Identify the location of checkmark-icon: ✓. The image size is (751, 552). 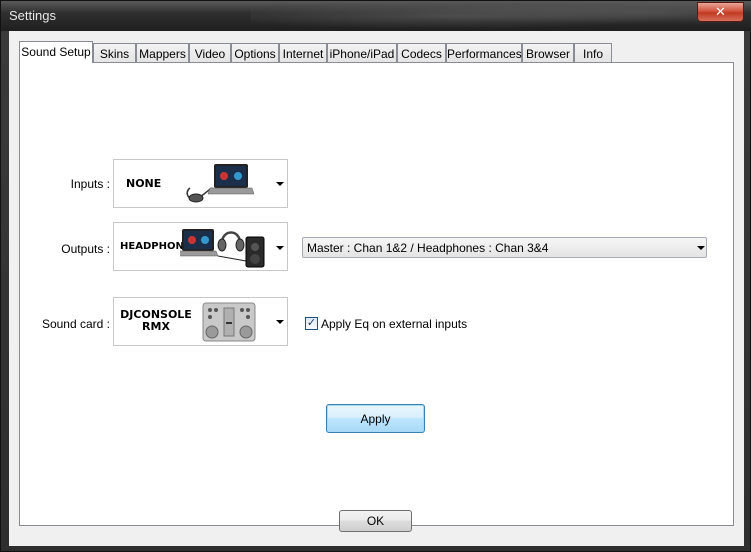
(311, 323).